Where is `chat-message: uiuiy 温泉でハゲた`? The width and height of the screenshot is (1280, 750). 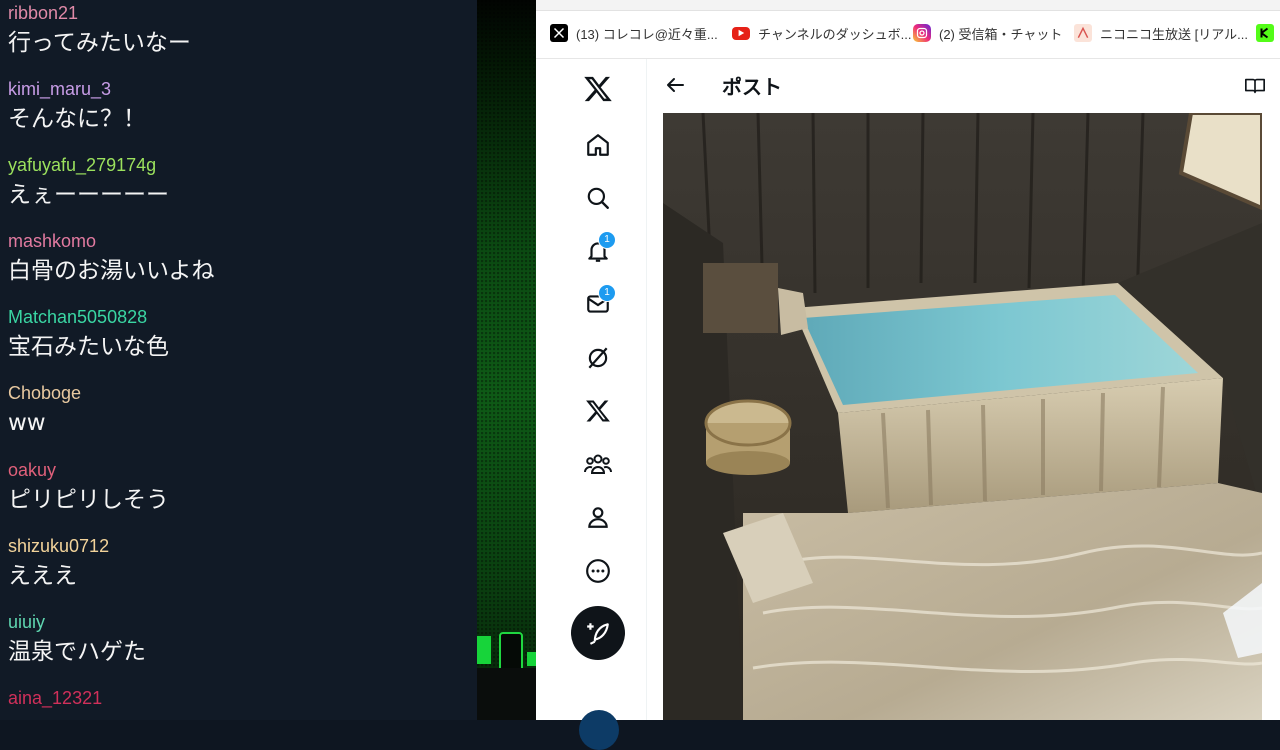 chat-message: uiuiy 温泉でハゲた is located at coordinates (77, 639).